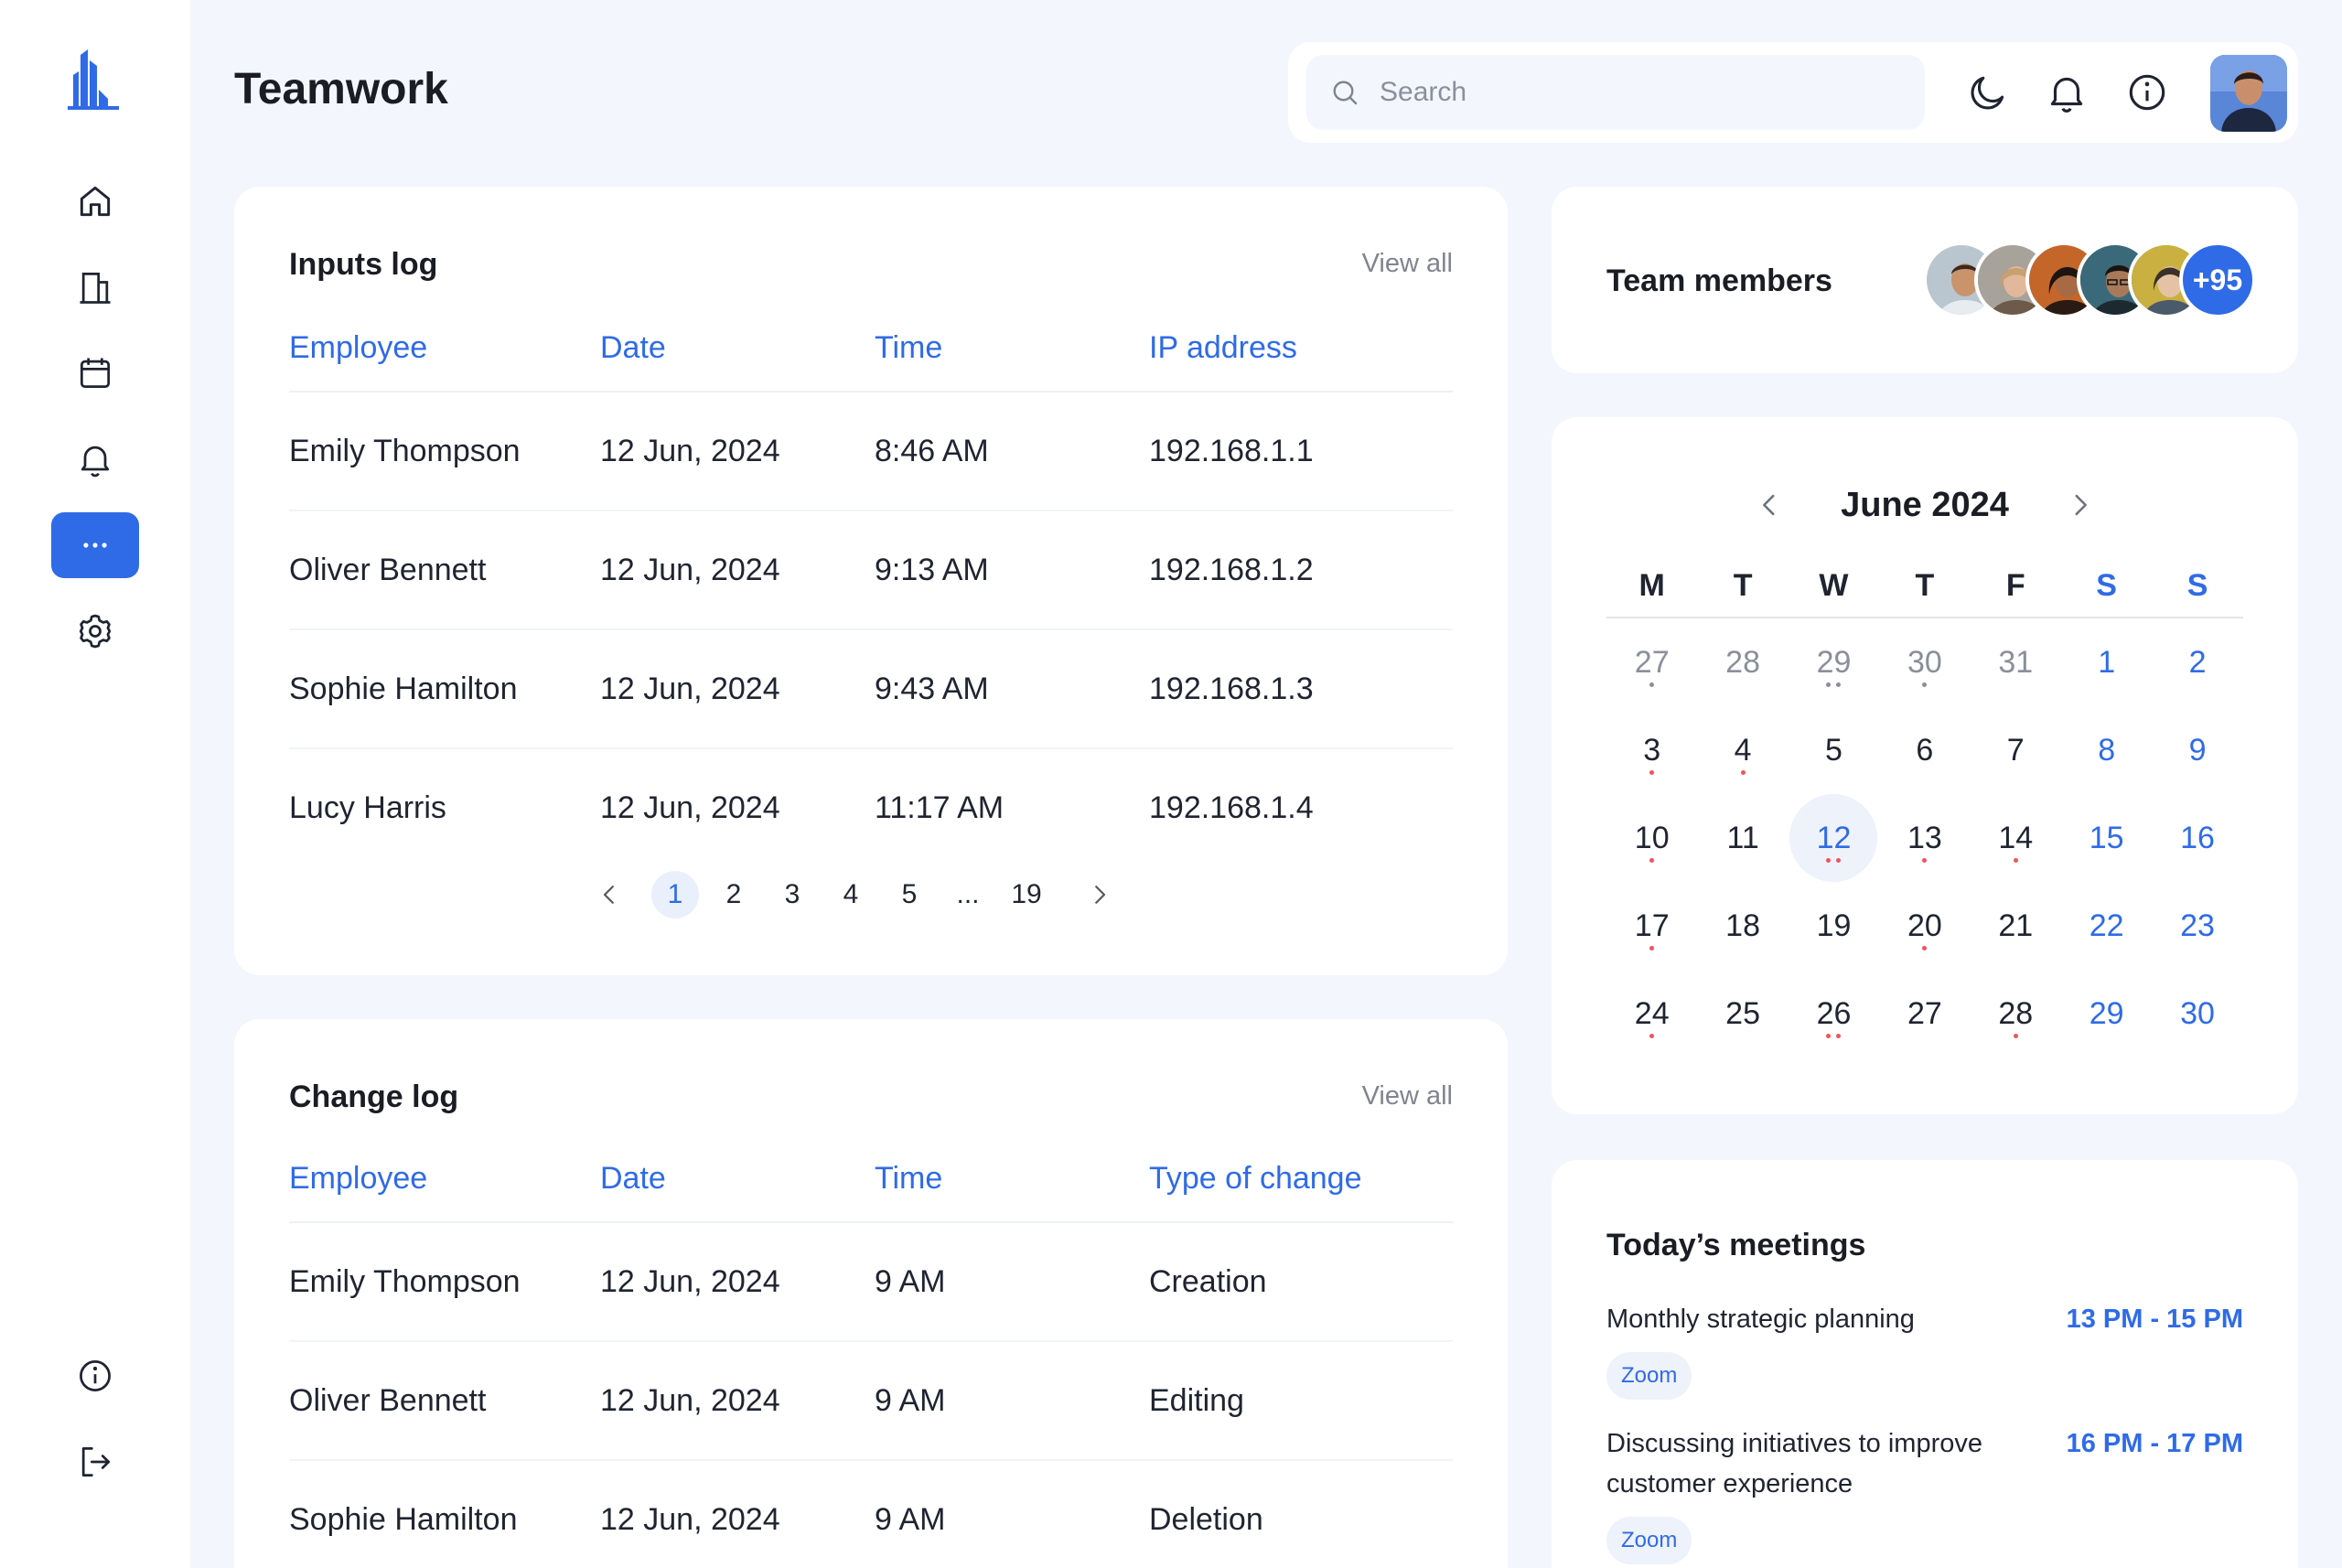 This screenshot has width=2342, height=1568. I want to click on nav-notifications, so click(95, 459).